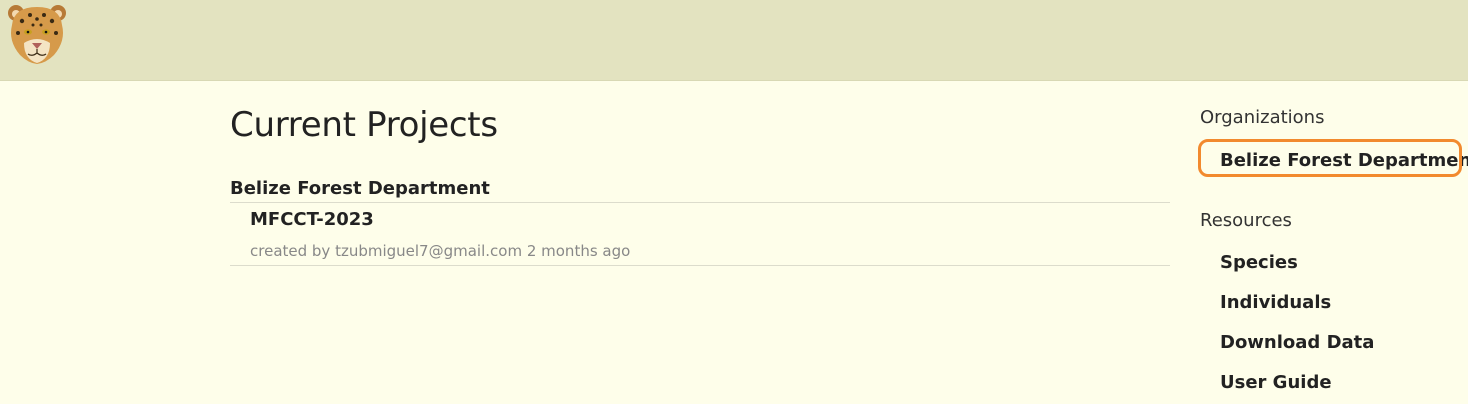 The height and width of the screenshot is (404, 1468). I want to click on sidebar-item-species: Species, so click(1259, 262).